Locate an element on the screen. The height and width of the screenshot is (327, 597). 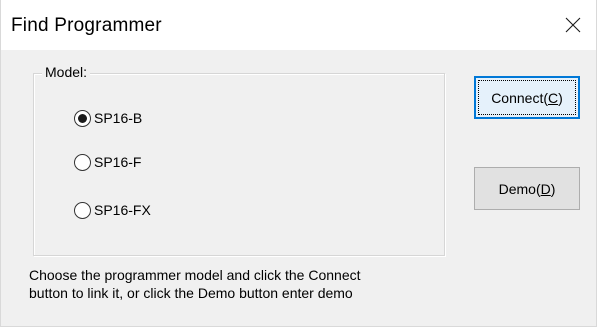
demo-button-label: Demo(D) is located at coordinates (527, 188).